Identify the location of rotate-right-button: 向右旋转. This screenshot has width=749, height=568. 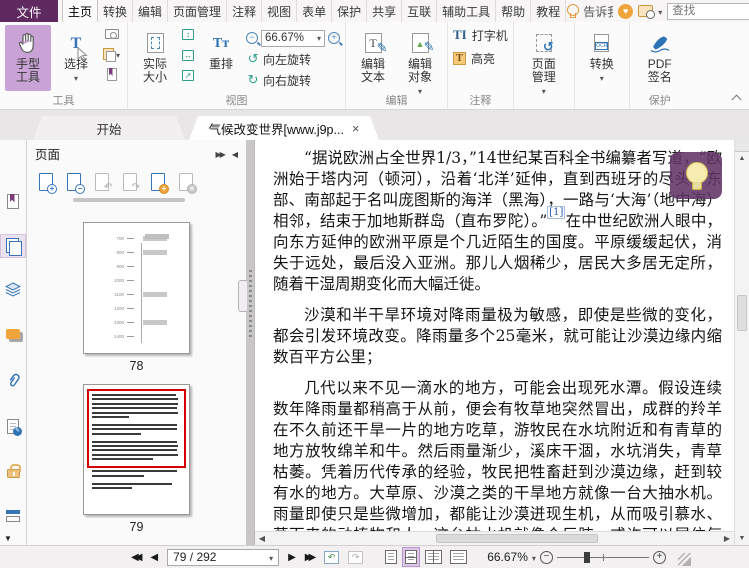
(293, 80).